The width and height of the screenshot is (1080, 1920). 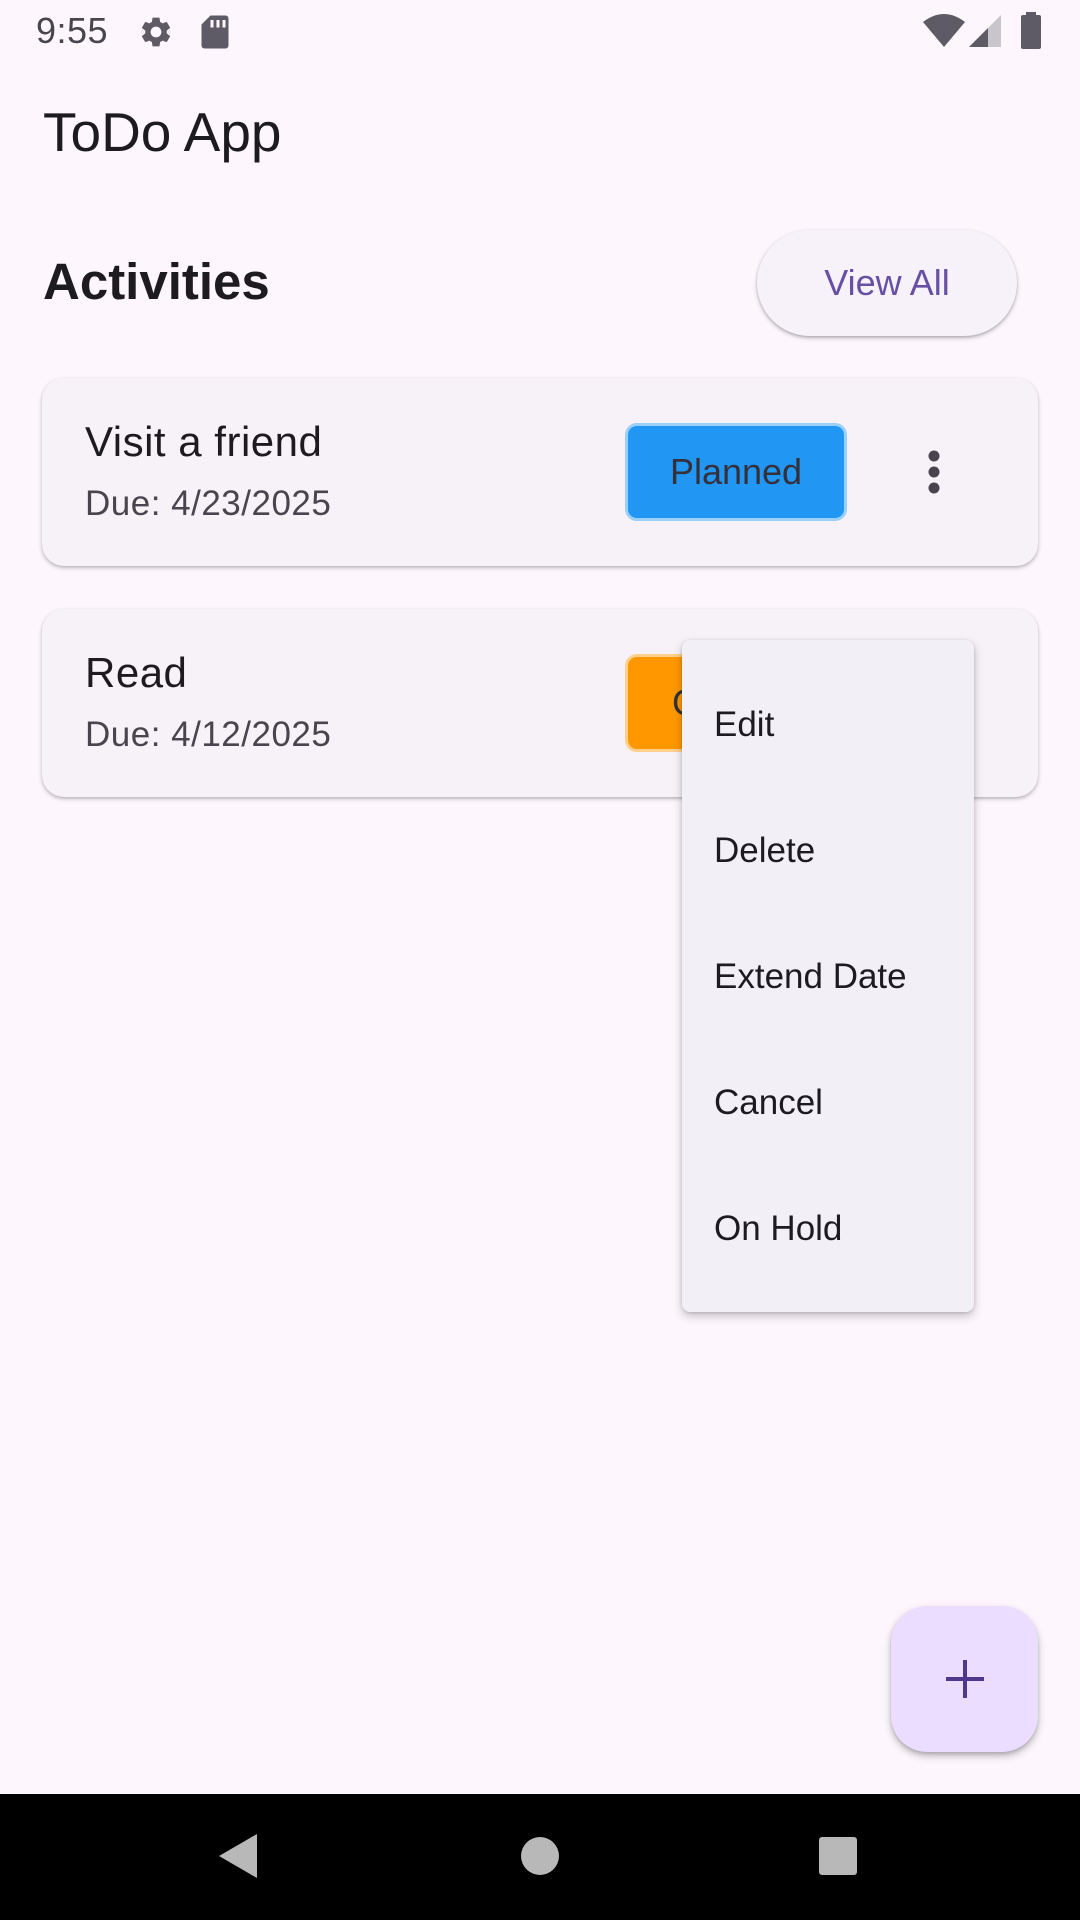 What do you see at coordinates (828, 725) in the screenshot?
I see `menu-item-edit: Edit` at bounding box center [828, 725].